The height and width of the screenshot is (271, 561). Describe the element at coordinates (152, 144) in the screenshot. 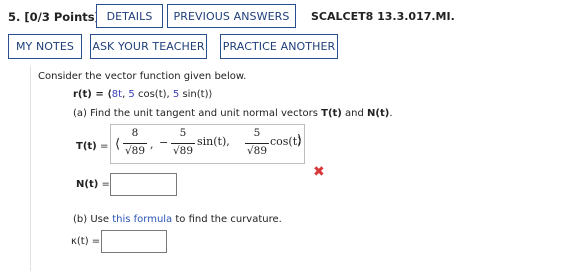

I see `T-sep-1: ,` at that location.